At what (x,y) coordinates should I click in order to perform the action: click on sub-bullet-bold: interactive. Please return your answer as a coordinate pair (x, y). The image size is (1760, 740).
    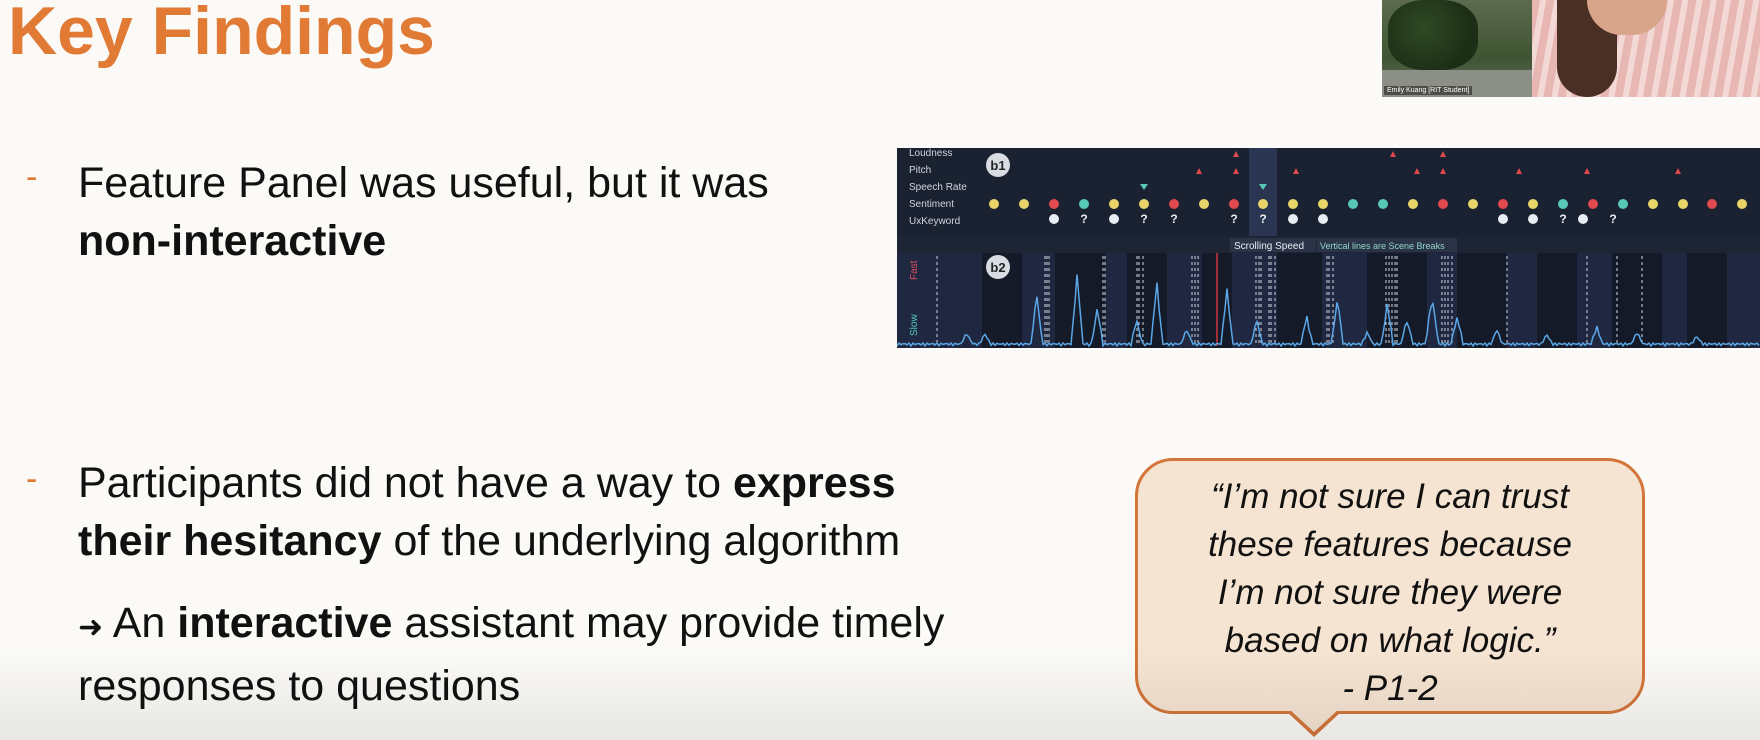
    Looking at the image, I should click on (285, 623).